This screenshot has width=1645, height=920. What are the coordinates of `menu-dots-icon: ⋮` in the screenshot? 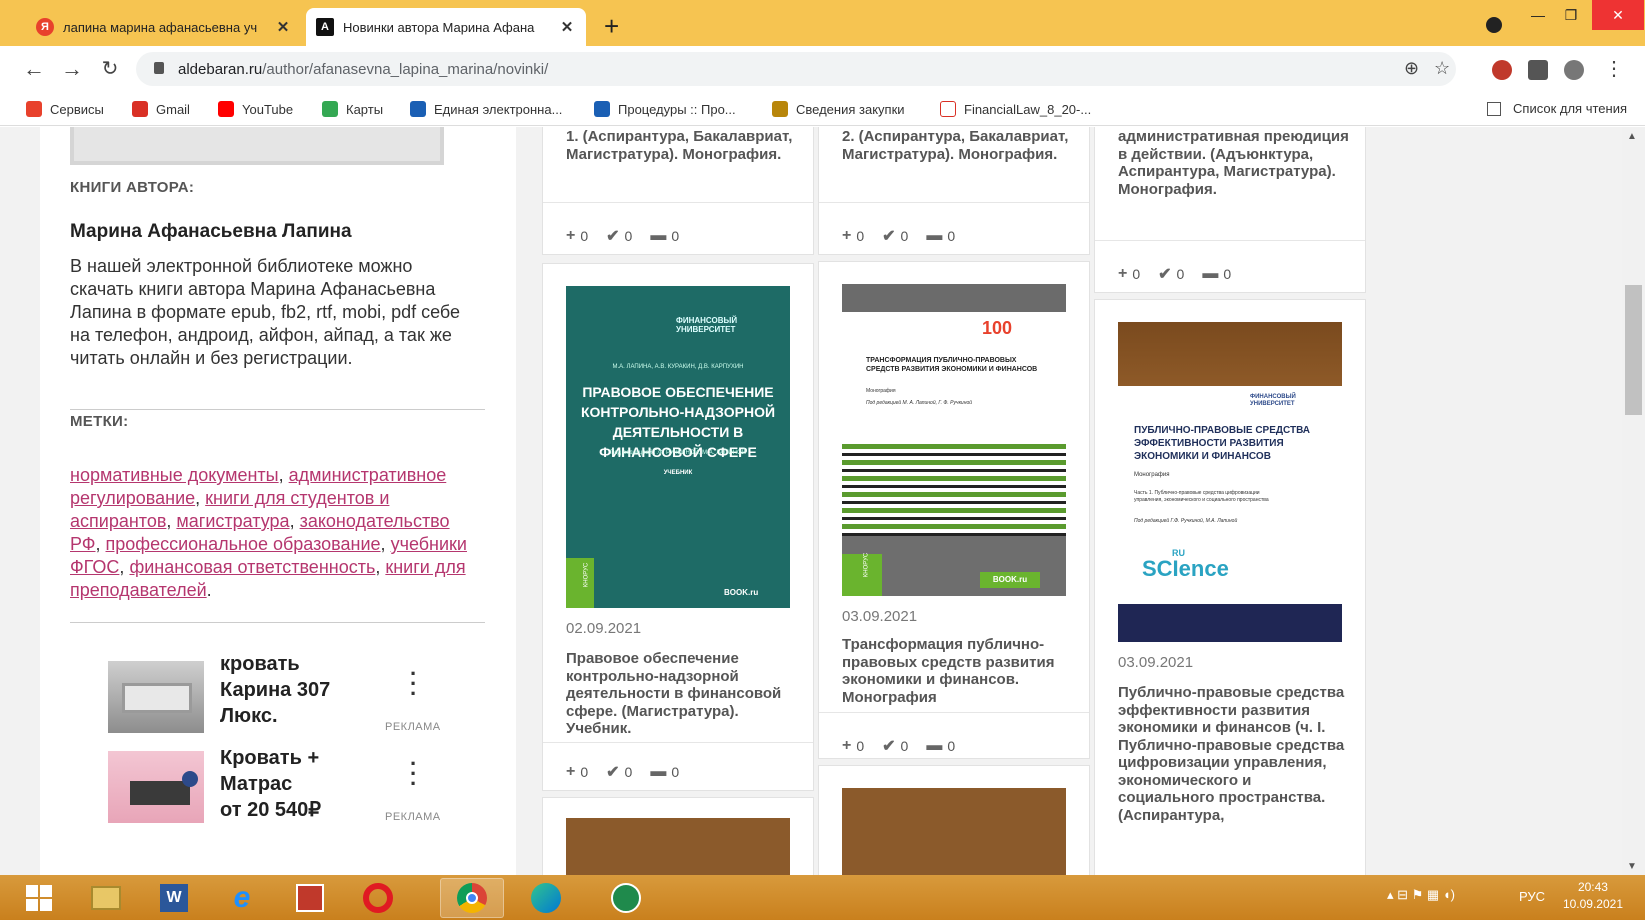 It's located at (1614, 68).